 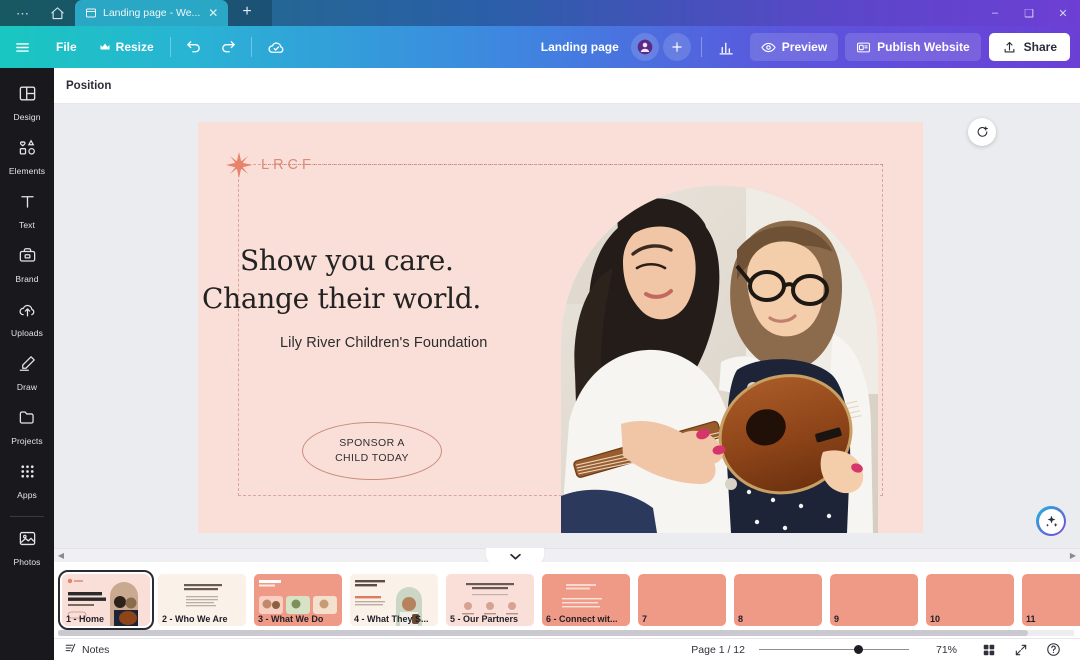 I want to click on cloud-saved-icon, so click(x=276, y=47).